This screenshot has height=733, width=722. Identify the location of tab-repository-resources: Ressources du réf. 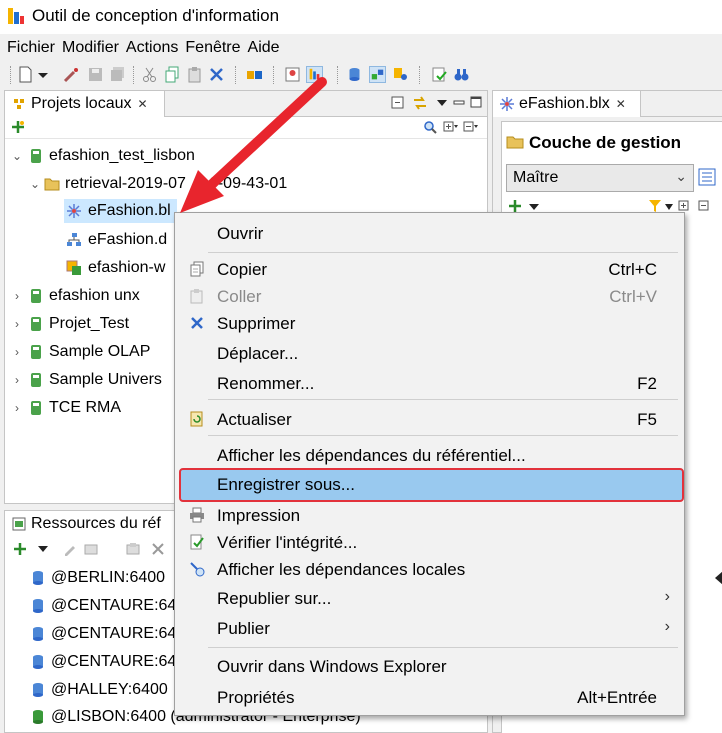
(100, 524).